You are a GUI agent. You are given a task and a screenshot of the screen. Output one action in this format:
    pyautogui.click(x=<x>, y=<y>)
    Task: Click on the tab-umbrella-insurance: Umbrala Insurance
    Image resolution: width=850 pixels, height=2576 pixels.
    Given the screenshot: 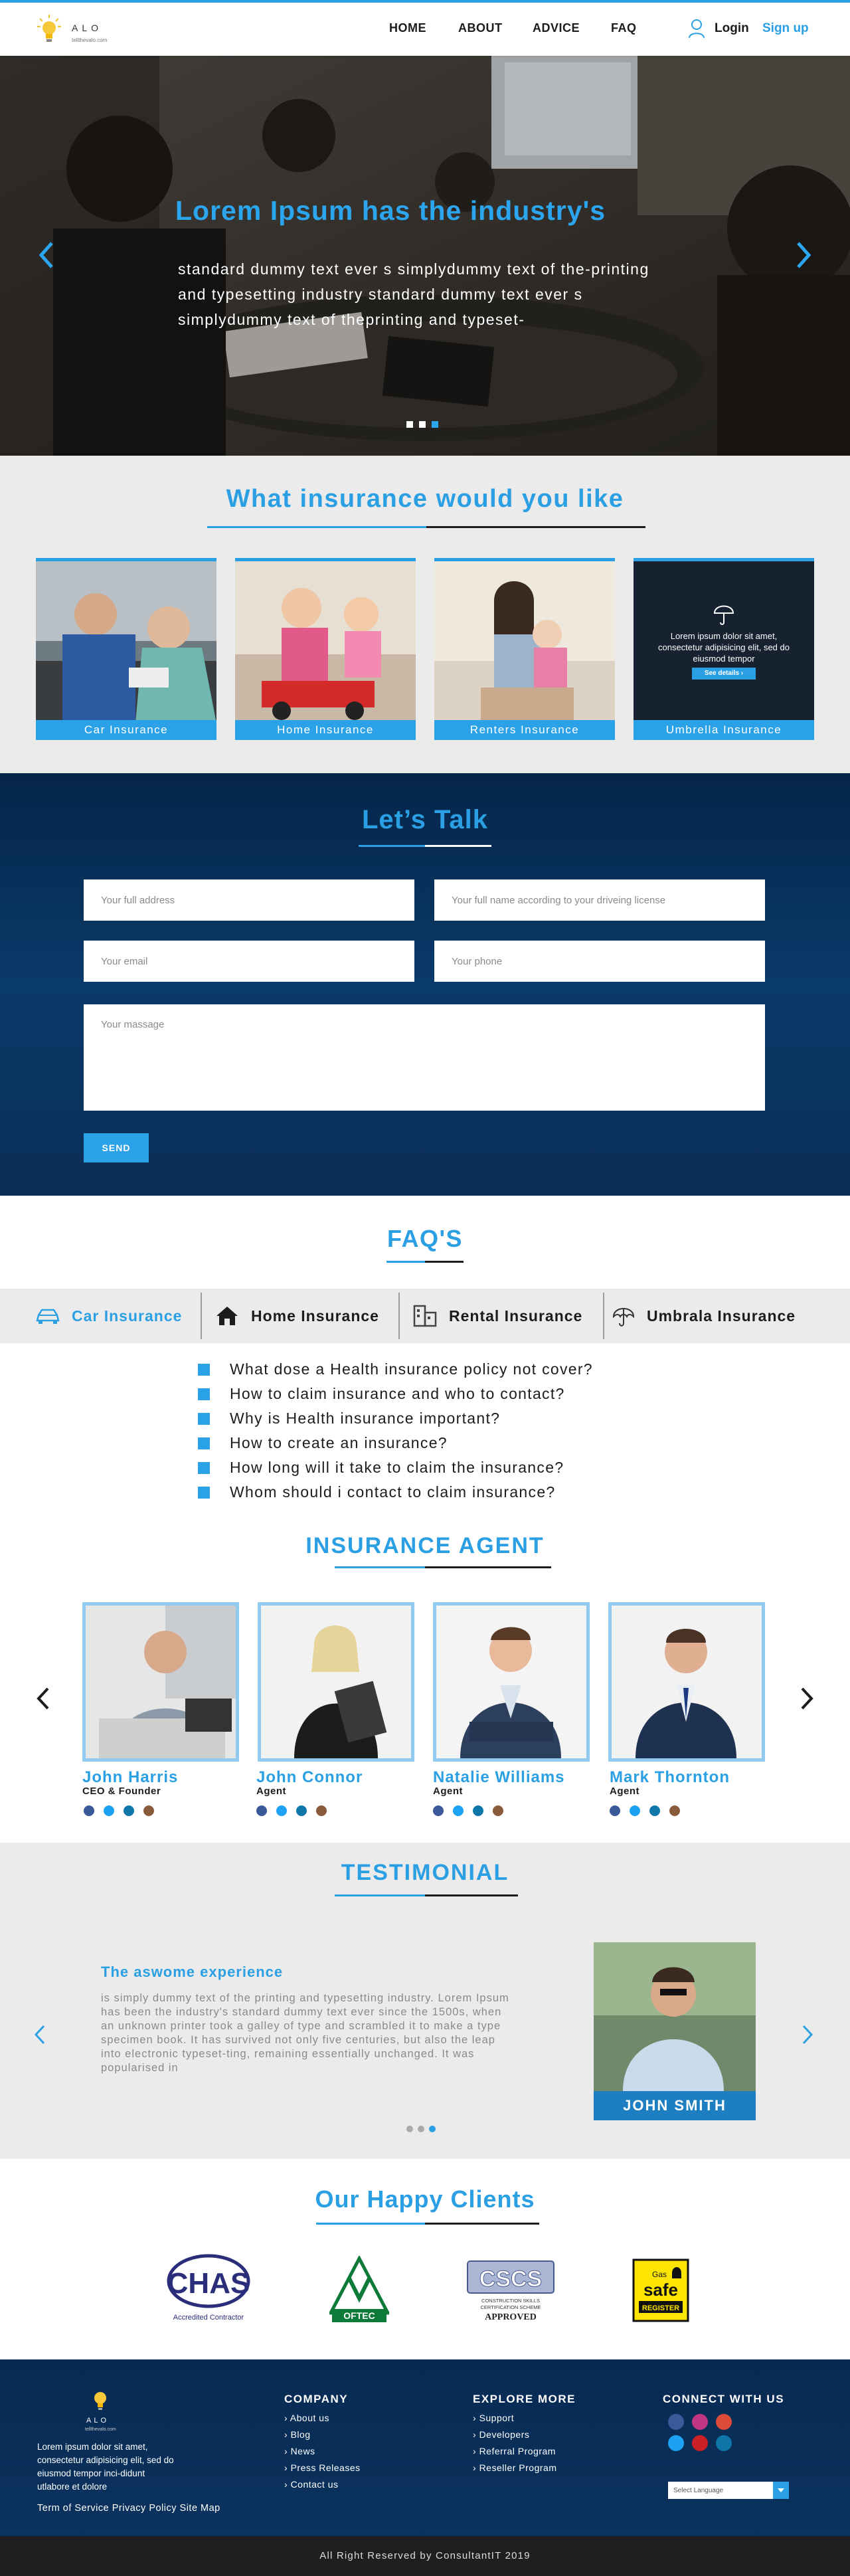 What is the action you would take?
    pyautogui.click(x=704, y=1316)
    